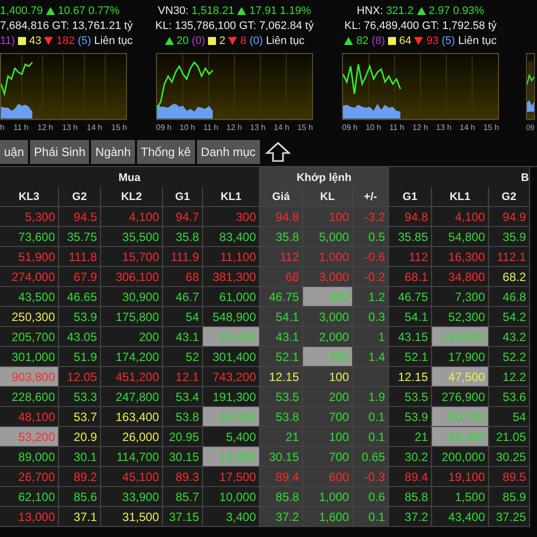 The height and width of the screenshot is (537, 537). Describe the element at coordinates (432, 40) in the screenshot. I see `breadth-count: 93` at that location.